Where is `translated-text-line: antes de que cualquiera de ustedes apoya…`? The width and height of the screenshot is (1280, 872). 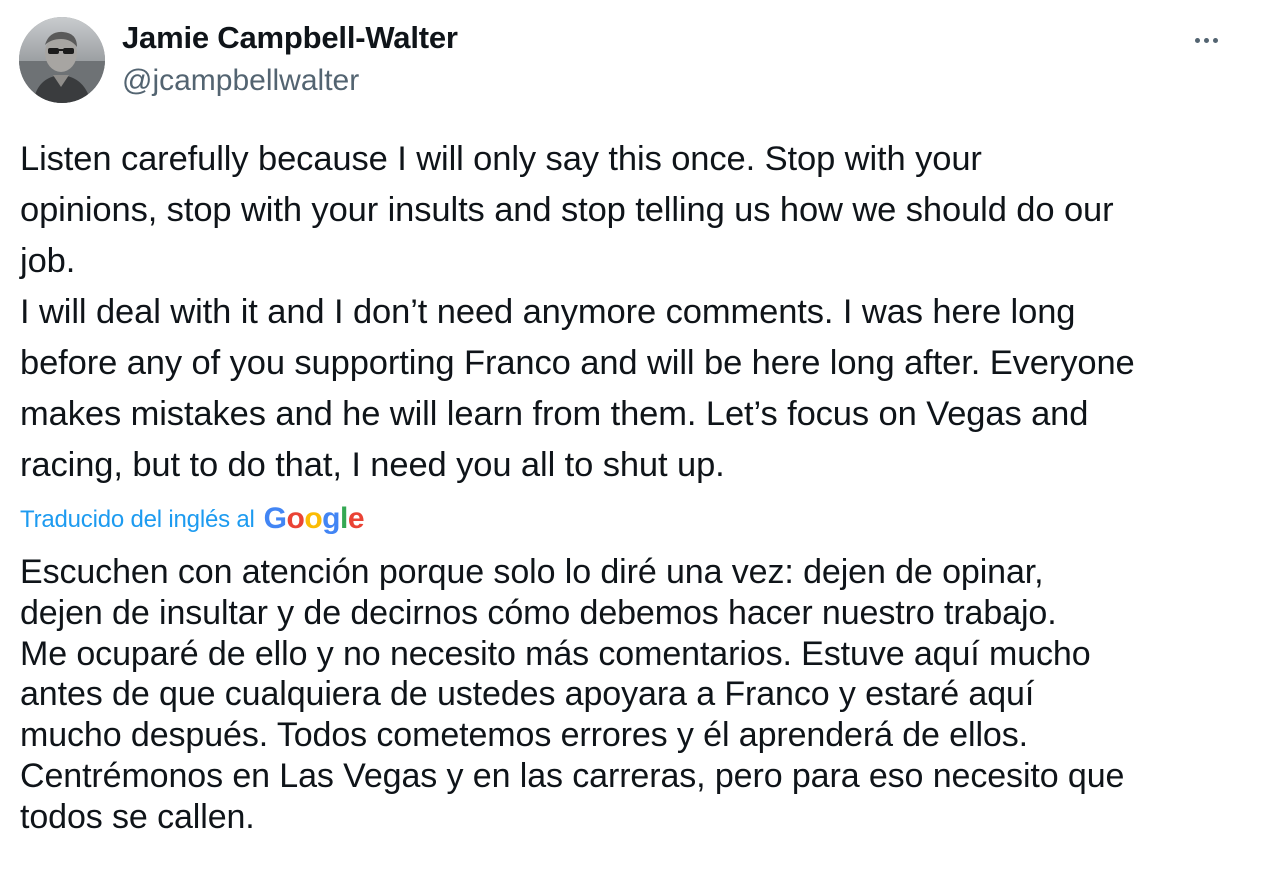
translated-text-line: antes de que cualquiera de ustedes apoya… is located at coordinates (527, 694).